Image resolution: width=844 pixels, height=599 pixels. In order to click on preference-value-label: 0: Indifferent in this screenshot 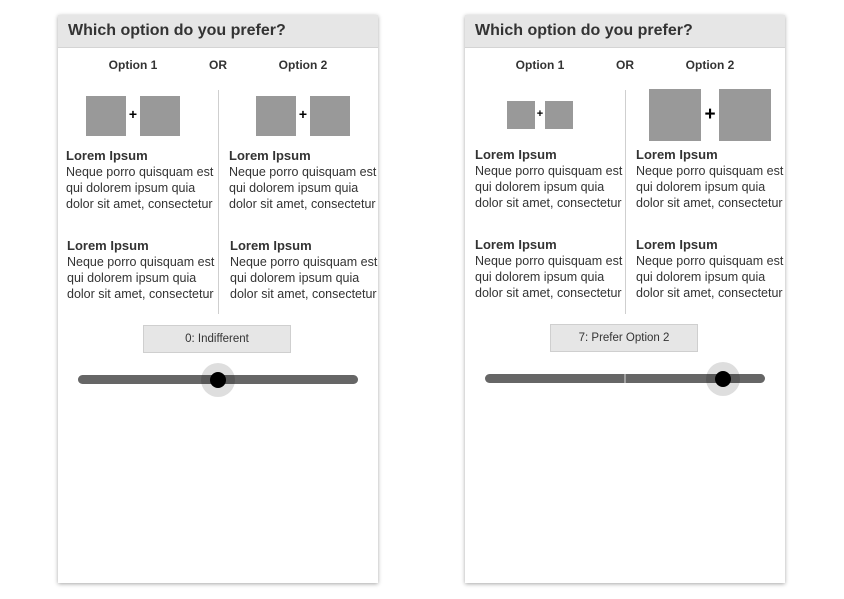, I will do `click(217, 339)`.